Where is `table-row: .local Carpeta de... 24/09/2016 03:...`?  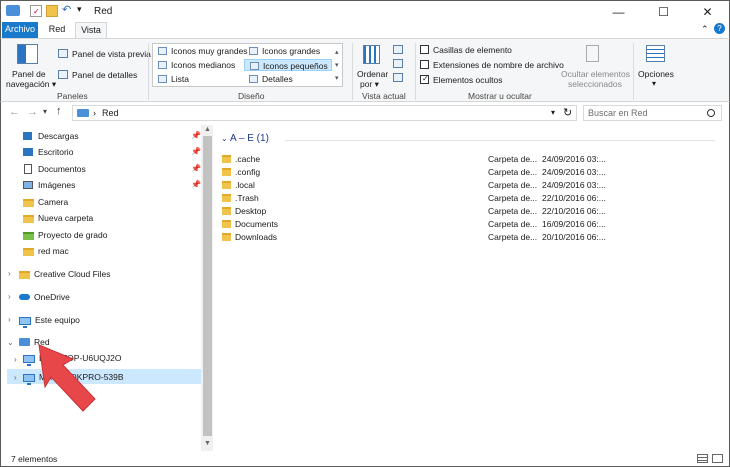 table-row: .local Carpeta de... 24/09/2016 03:... is located at coordinates (414, 185).